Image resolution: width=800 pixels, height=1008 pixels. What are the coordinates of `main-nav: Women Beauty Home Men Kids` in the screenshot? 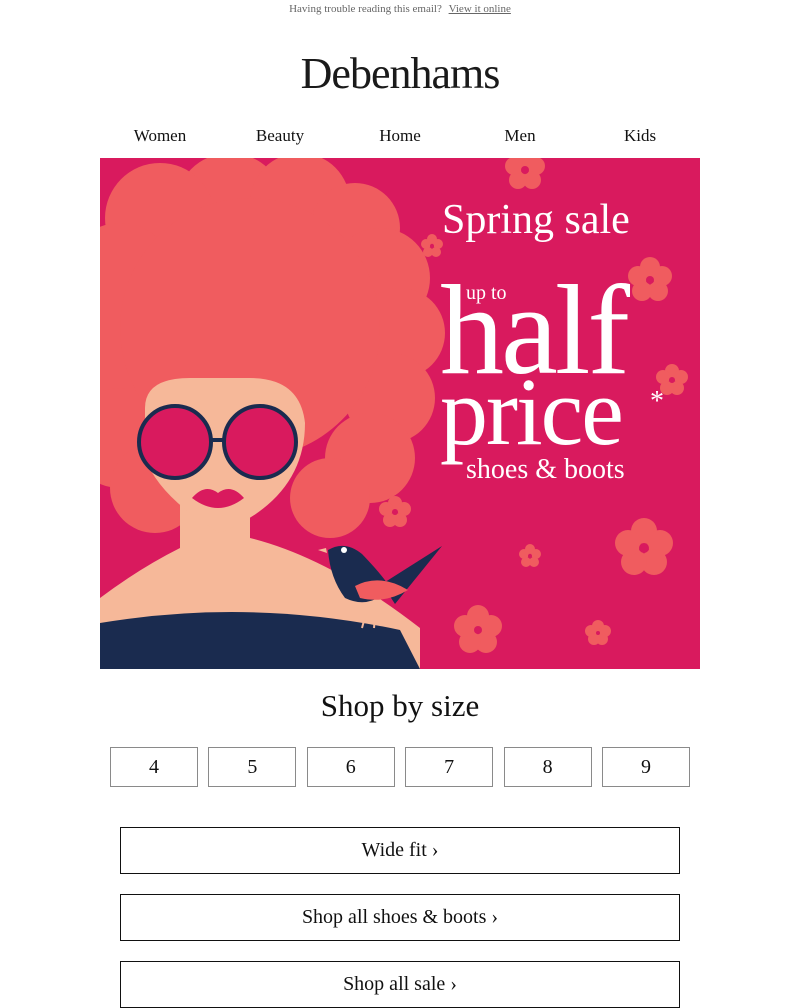 It's located at (400, 136).